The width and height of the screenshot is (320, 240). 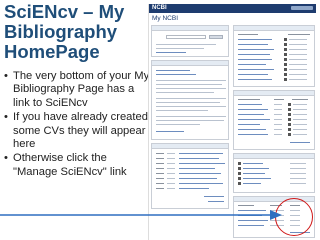 I want to click on ncbi-logo: NCBI, so click(x=159, y=8).